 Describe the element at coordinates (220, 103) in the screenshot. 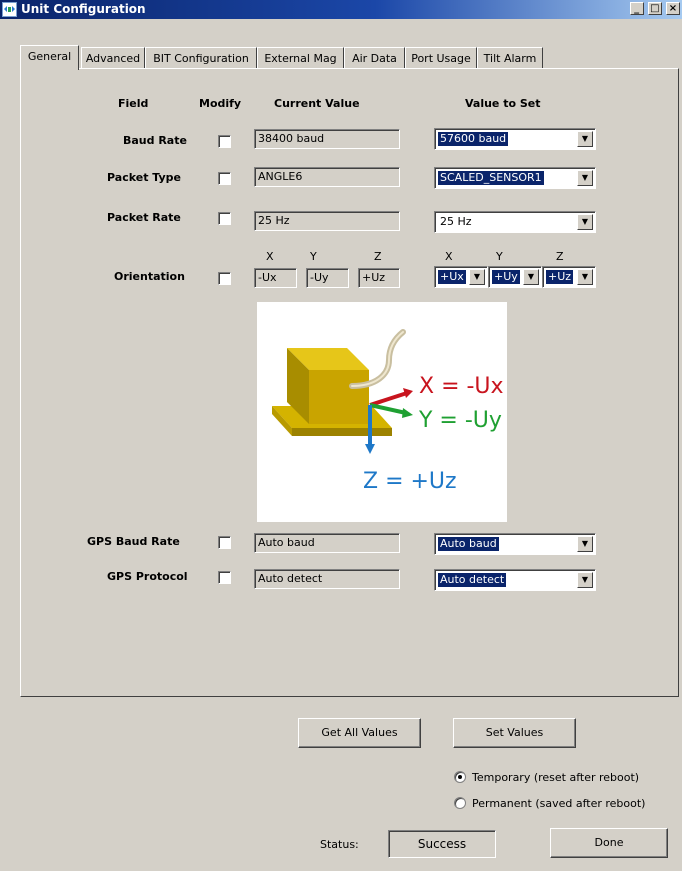

I see `modify-header: Modify` at that location.